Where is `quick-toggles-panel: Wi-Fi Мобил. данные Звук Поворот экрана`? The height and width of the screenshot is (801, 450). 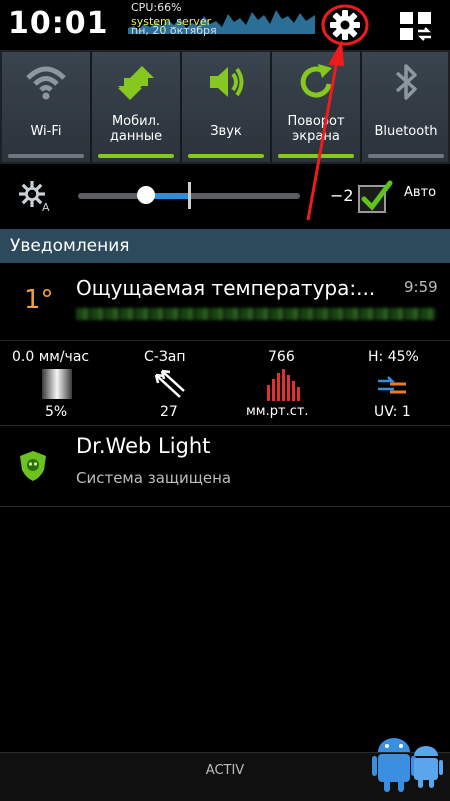
quick-toggles-panel: Wi-Fi Мобил. данные Звук Поворот экрана is located at coordinates (225, 107).